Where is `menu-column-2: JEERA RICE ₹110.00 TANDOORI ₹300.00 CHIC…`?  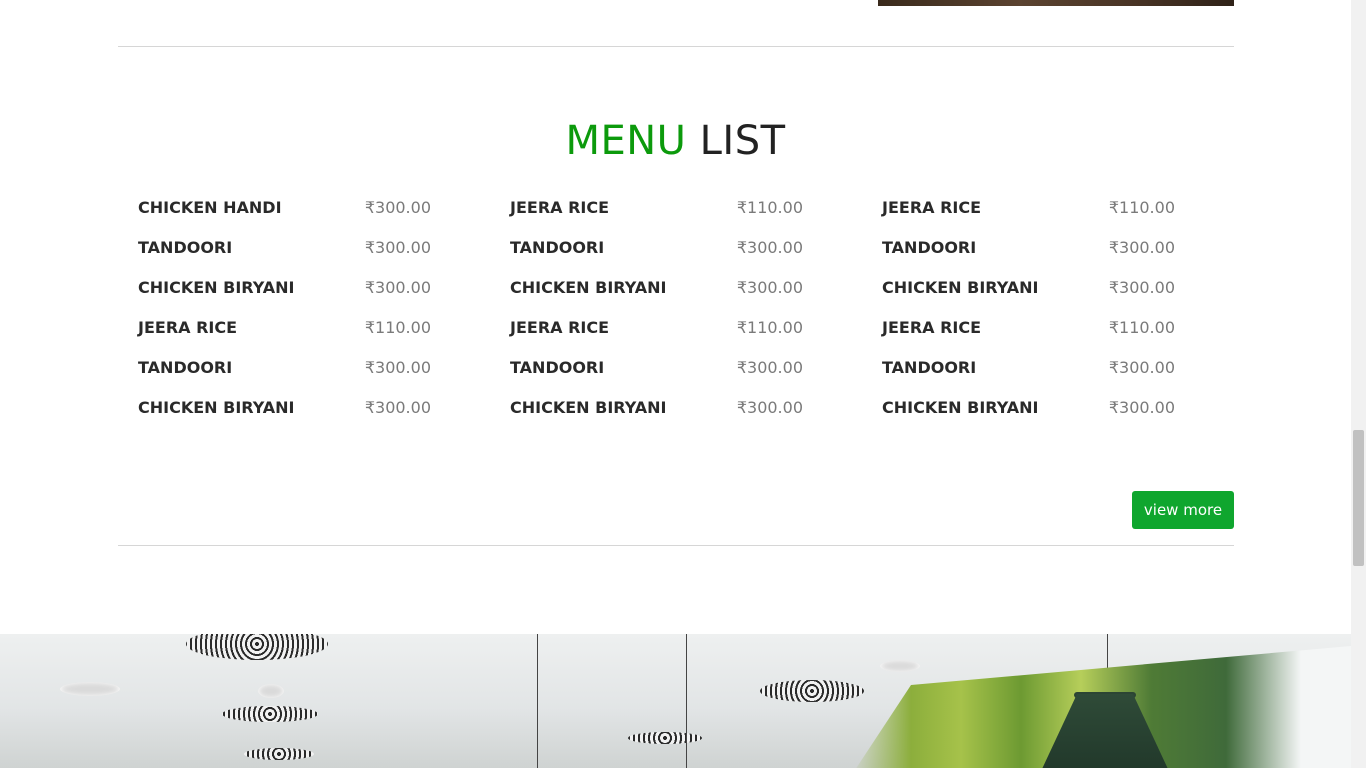 menu-column-2: JEERA RICE ₹110.00 TANDOORI ₹300.00 CHIC… is located at coordinates (656, 313).